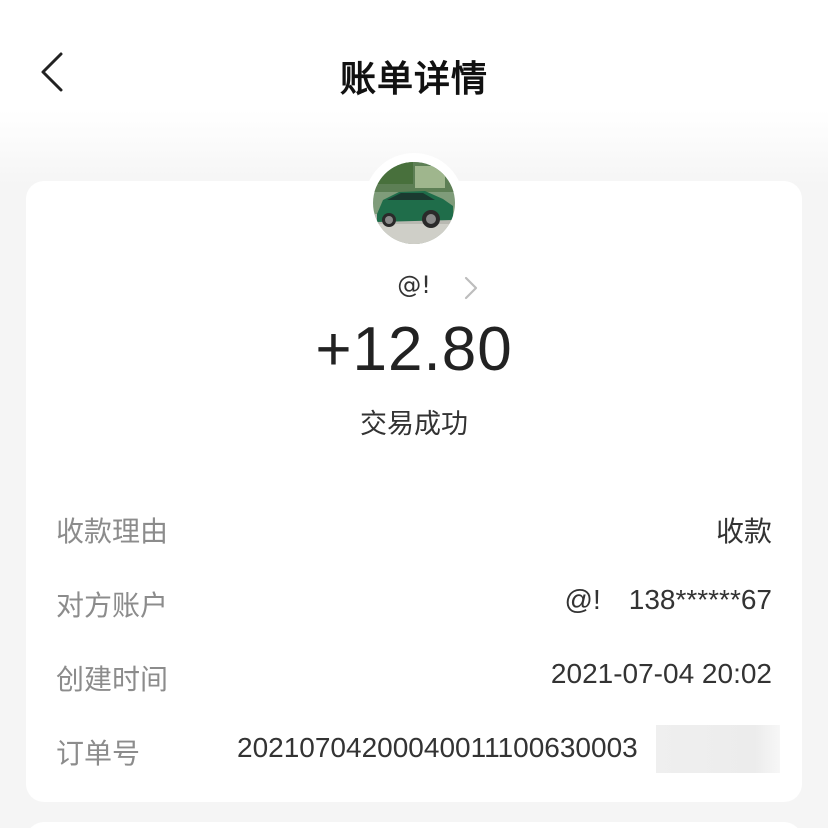 The height and width of the screenshot is (828, 828). What do you see at coordinates (718, 749) in the screenshot?
I see `redaction-block` at bounding box center [718, 749].